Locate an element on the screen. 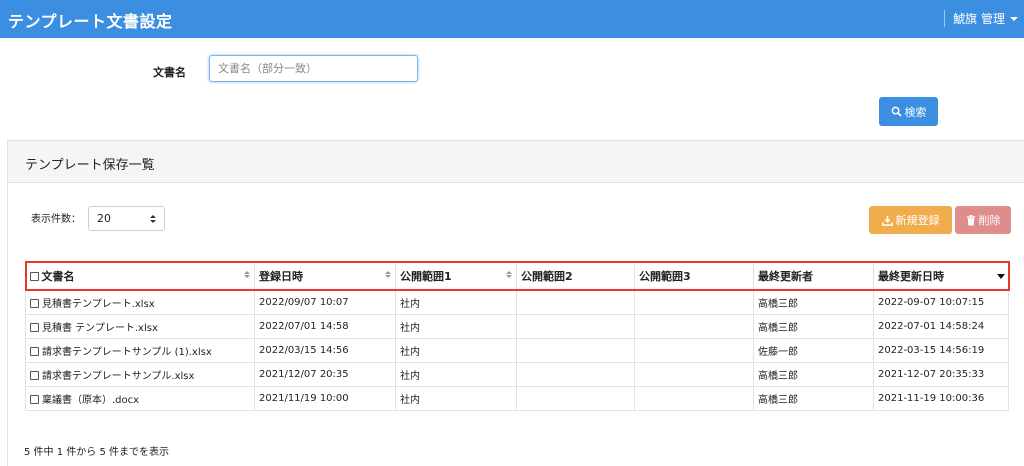 The image size is (1024, 466). new-register-label: 新規登録 is located at coordinates (917, 220).